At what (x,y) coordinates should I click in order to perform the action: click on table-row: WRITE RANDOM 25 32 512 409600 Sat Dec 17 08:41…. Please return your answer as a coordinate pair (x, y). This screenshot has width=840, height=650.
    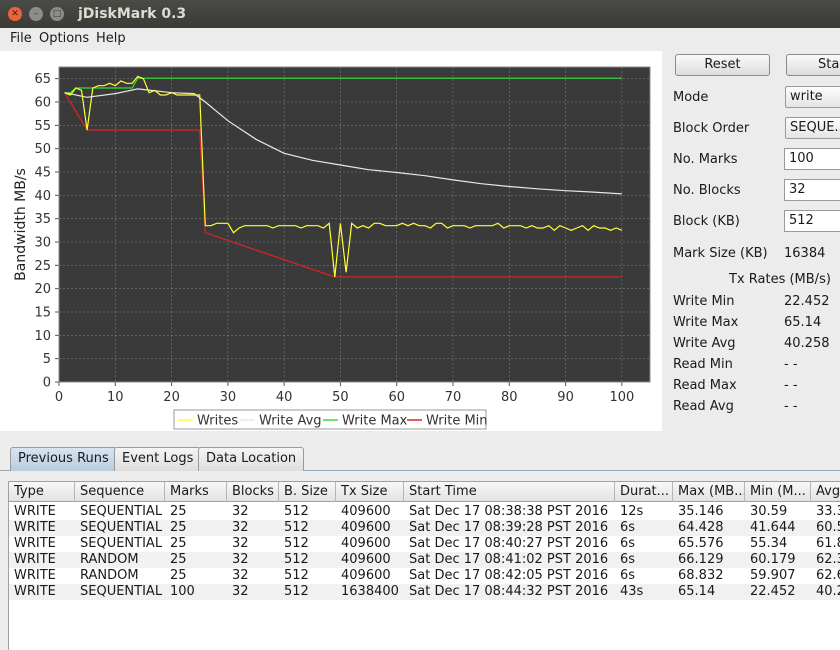
    Looking at the image, I should click on (424, 560).